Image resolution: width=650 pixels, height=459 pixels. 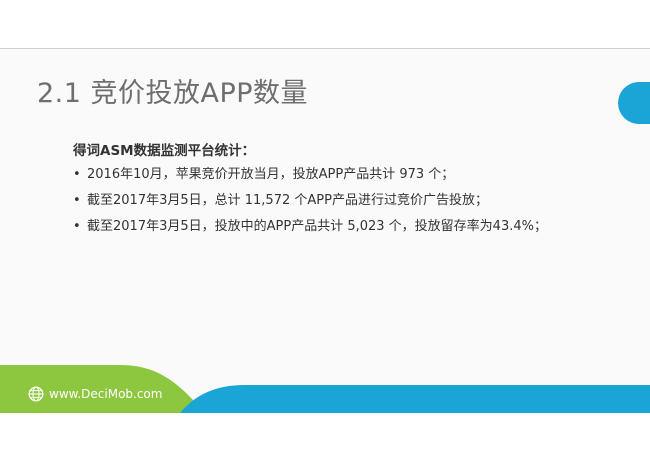 I want to click on accent-tab, so click(x=634, y=103).